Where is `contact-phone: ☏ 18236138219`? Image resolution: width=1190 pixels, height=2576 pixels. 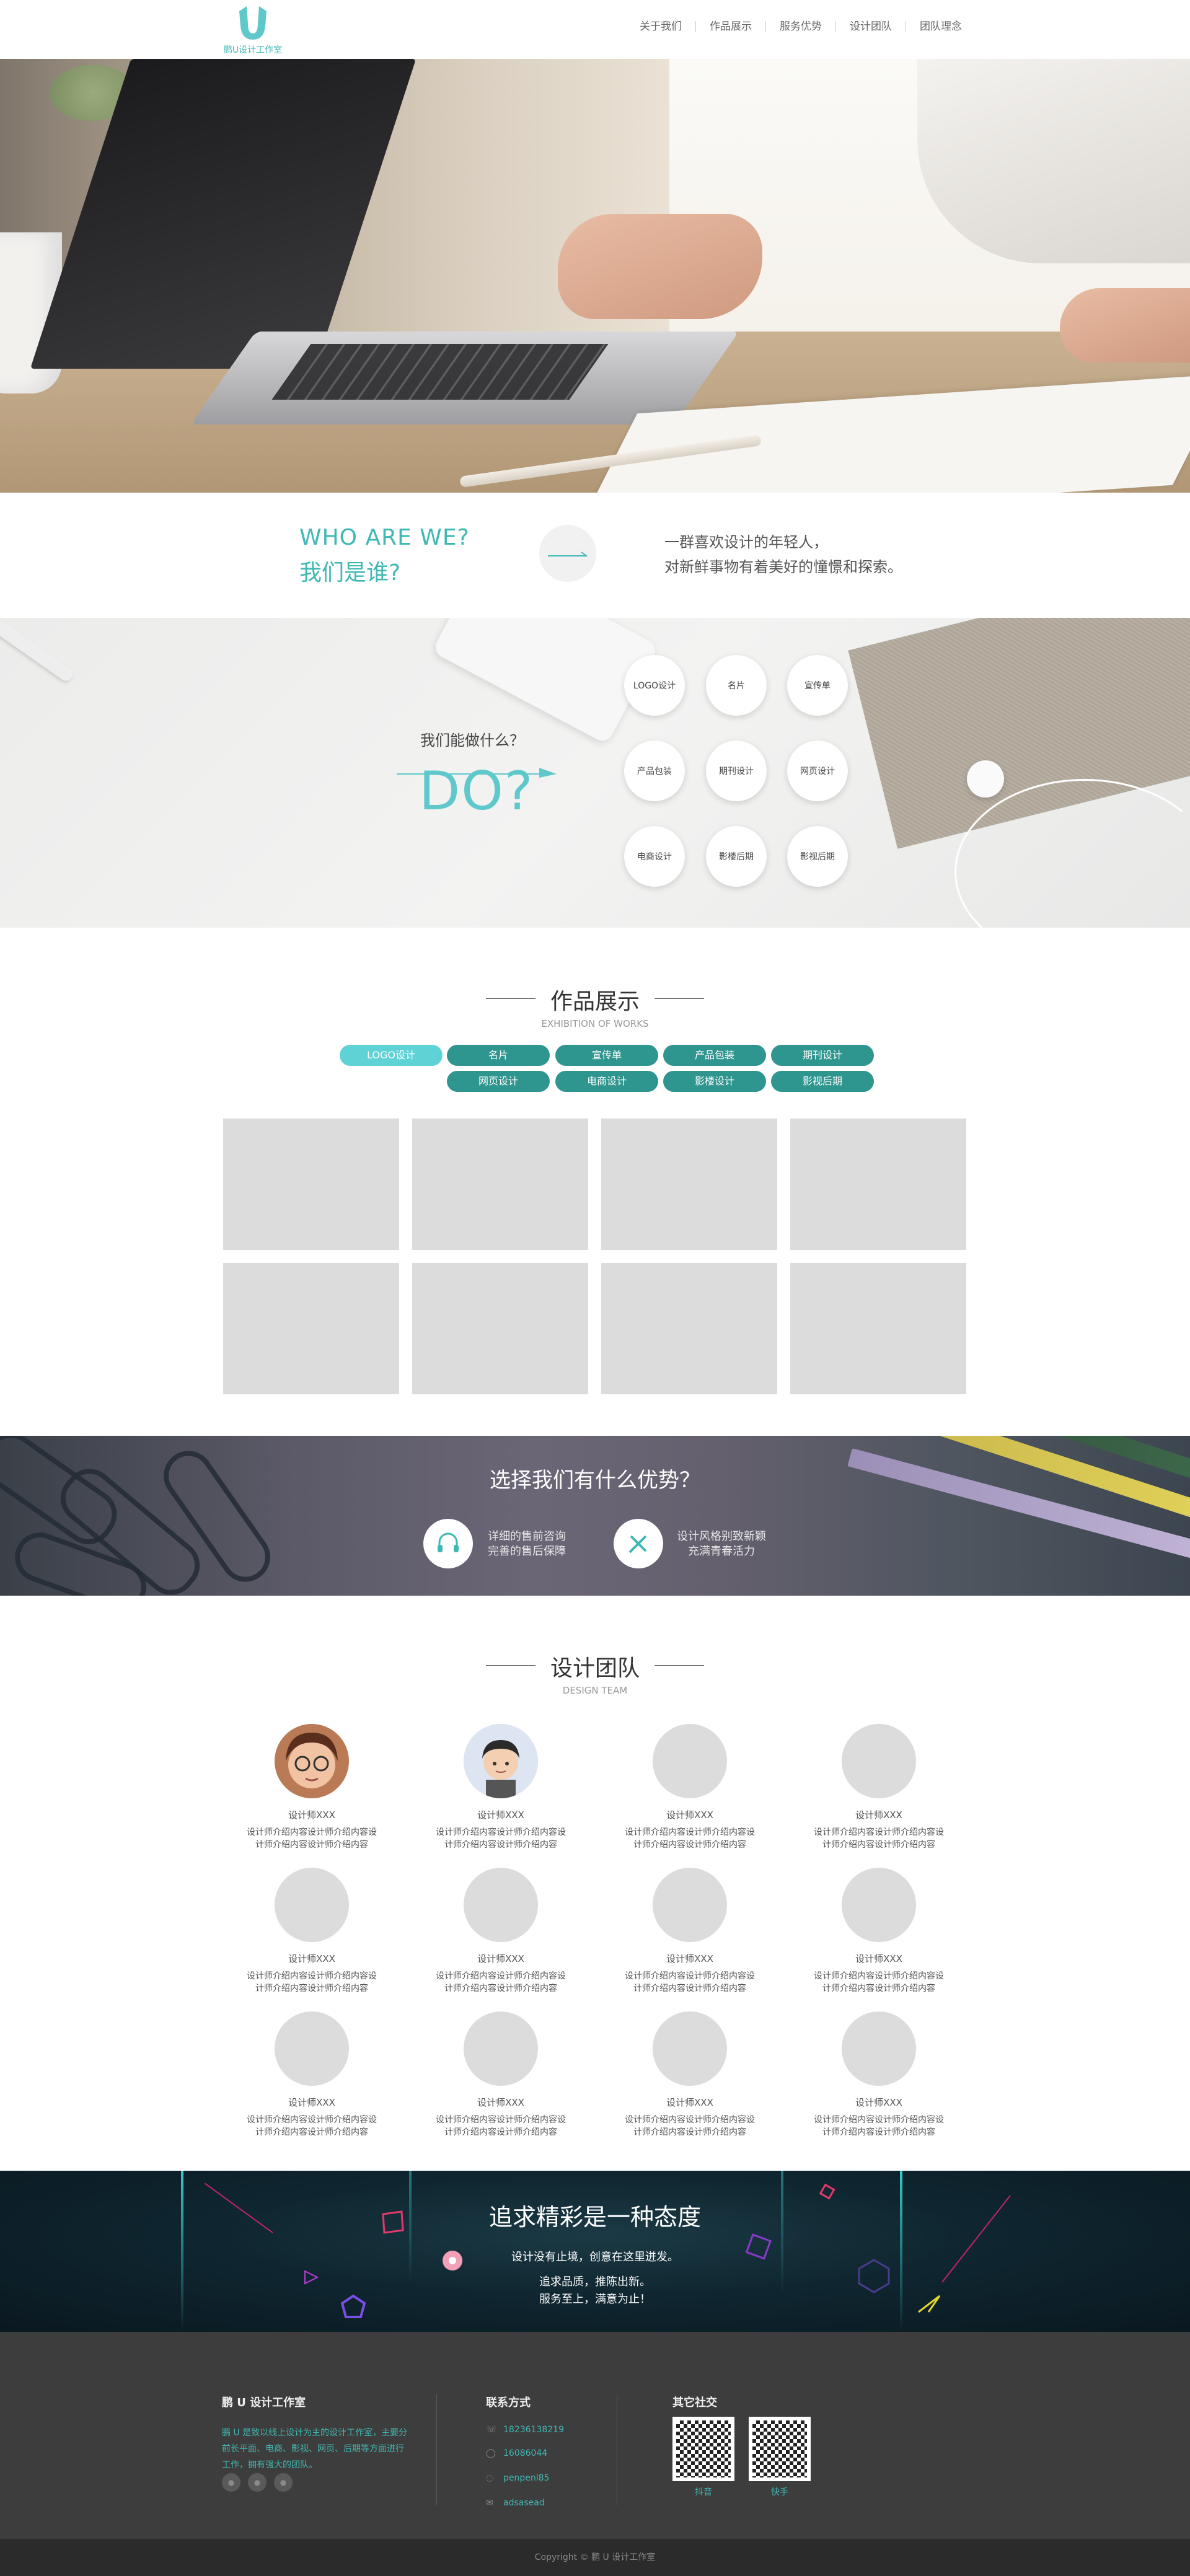
contact-phone: ☏ 18236138219 is located at coordinates (525, 2430).